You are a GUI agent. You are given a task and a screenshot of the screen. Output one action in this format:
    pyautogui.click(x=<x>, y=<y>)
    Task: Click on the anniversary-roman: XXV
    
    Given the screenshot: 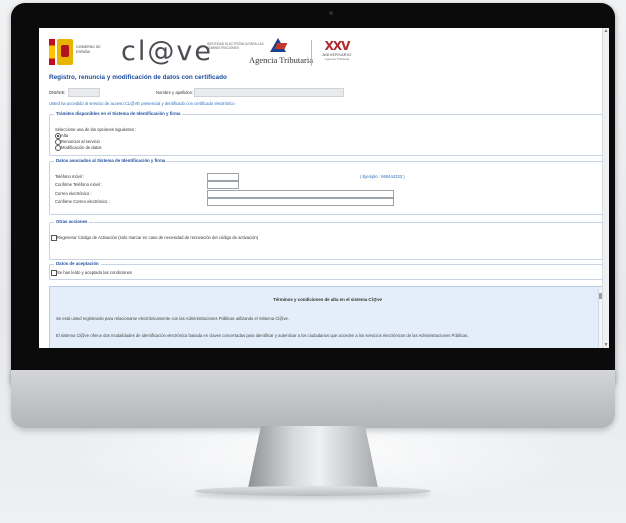 What is the action you would take?
    pyautogui.click(x=337, y=46)
    